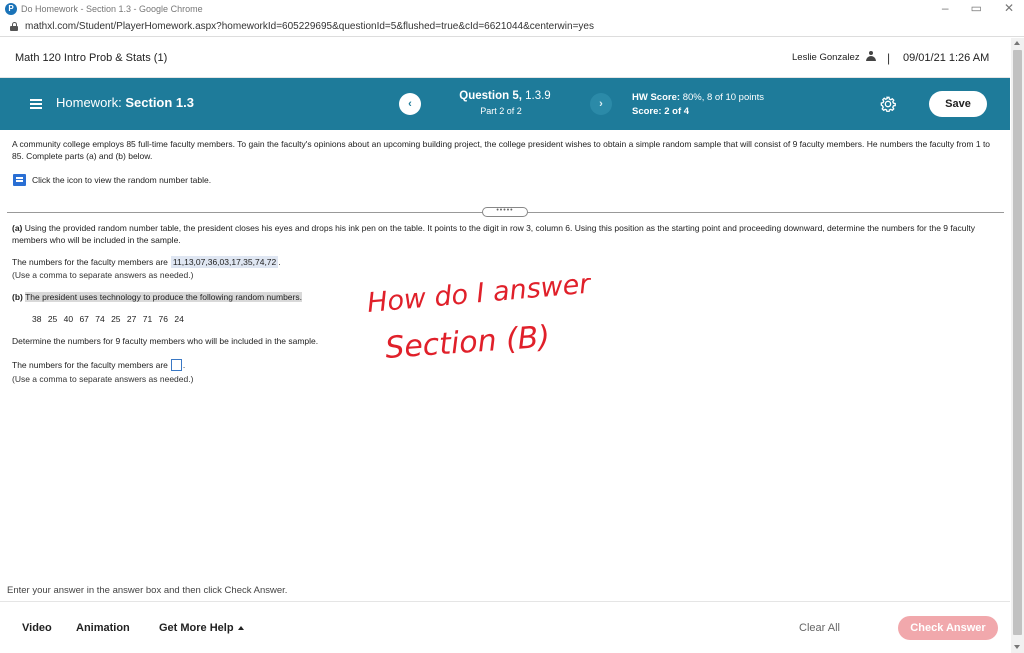 This screenshot has width=1024, height=653. Describe the element at coordinates (17, 228) in the screenshot. I see `part-a-label: (a)` at that location.